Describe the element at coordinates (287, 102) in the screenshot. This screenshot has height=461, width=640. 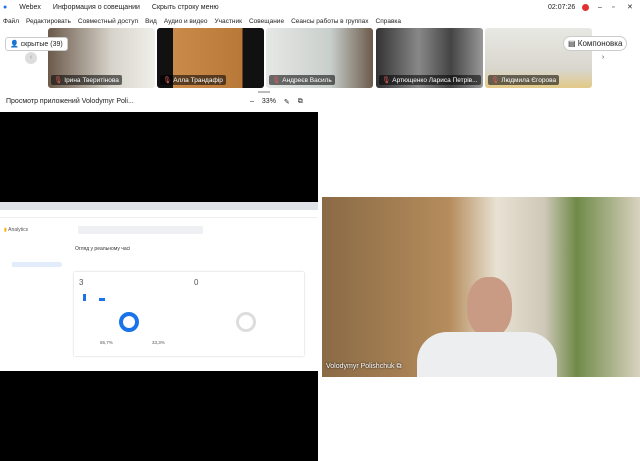
I see `annotate-icon: ✎` at that location.